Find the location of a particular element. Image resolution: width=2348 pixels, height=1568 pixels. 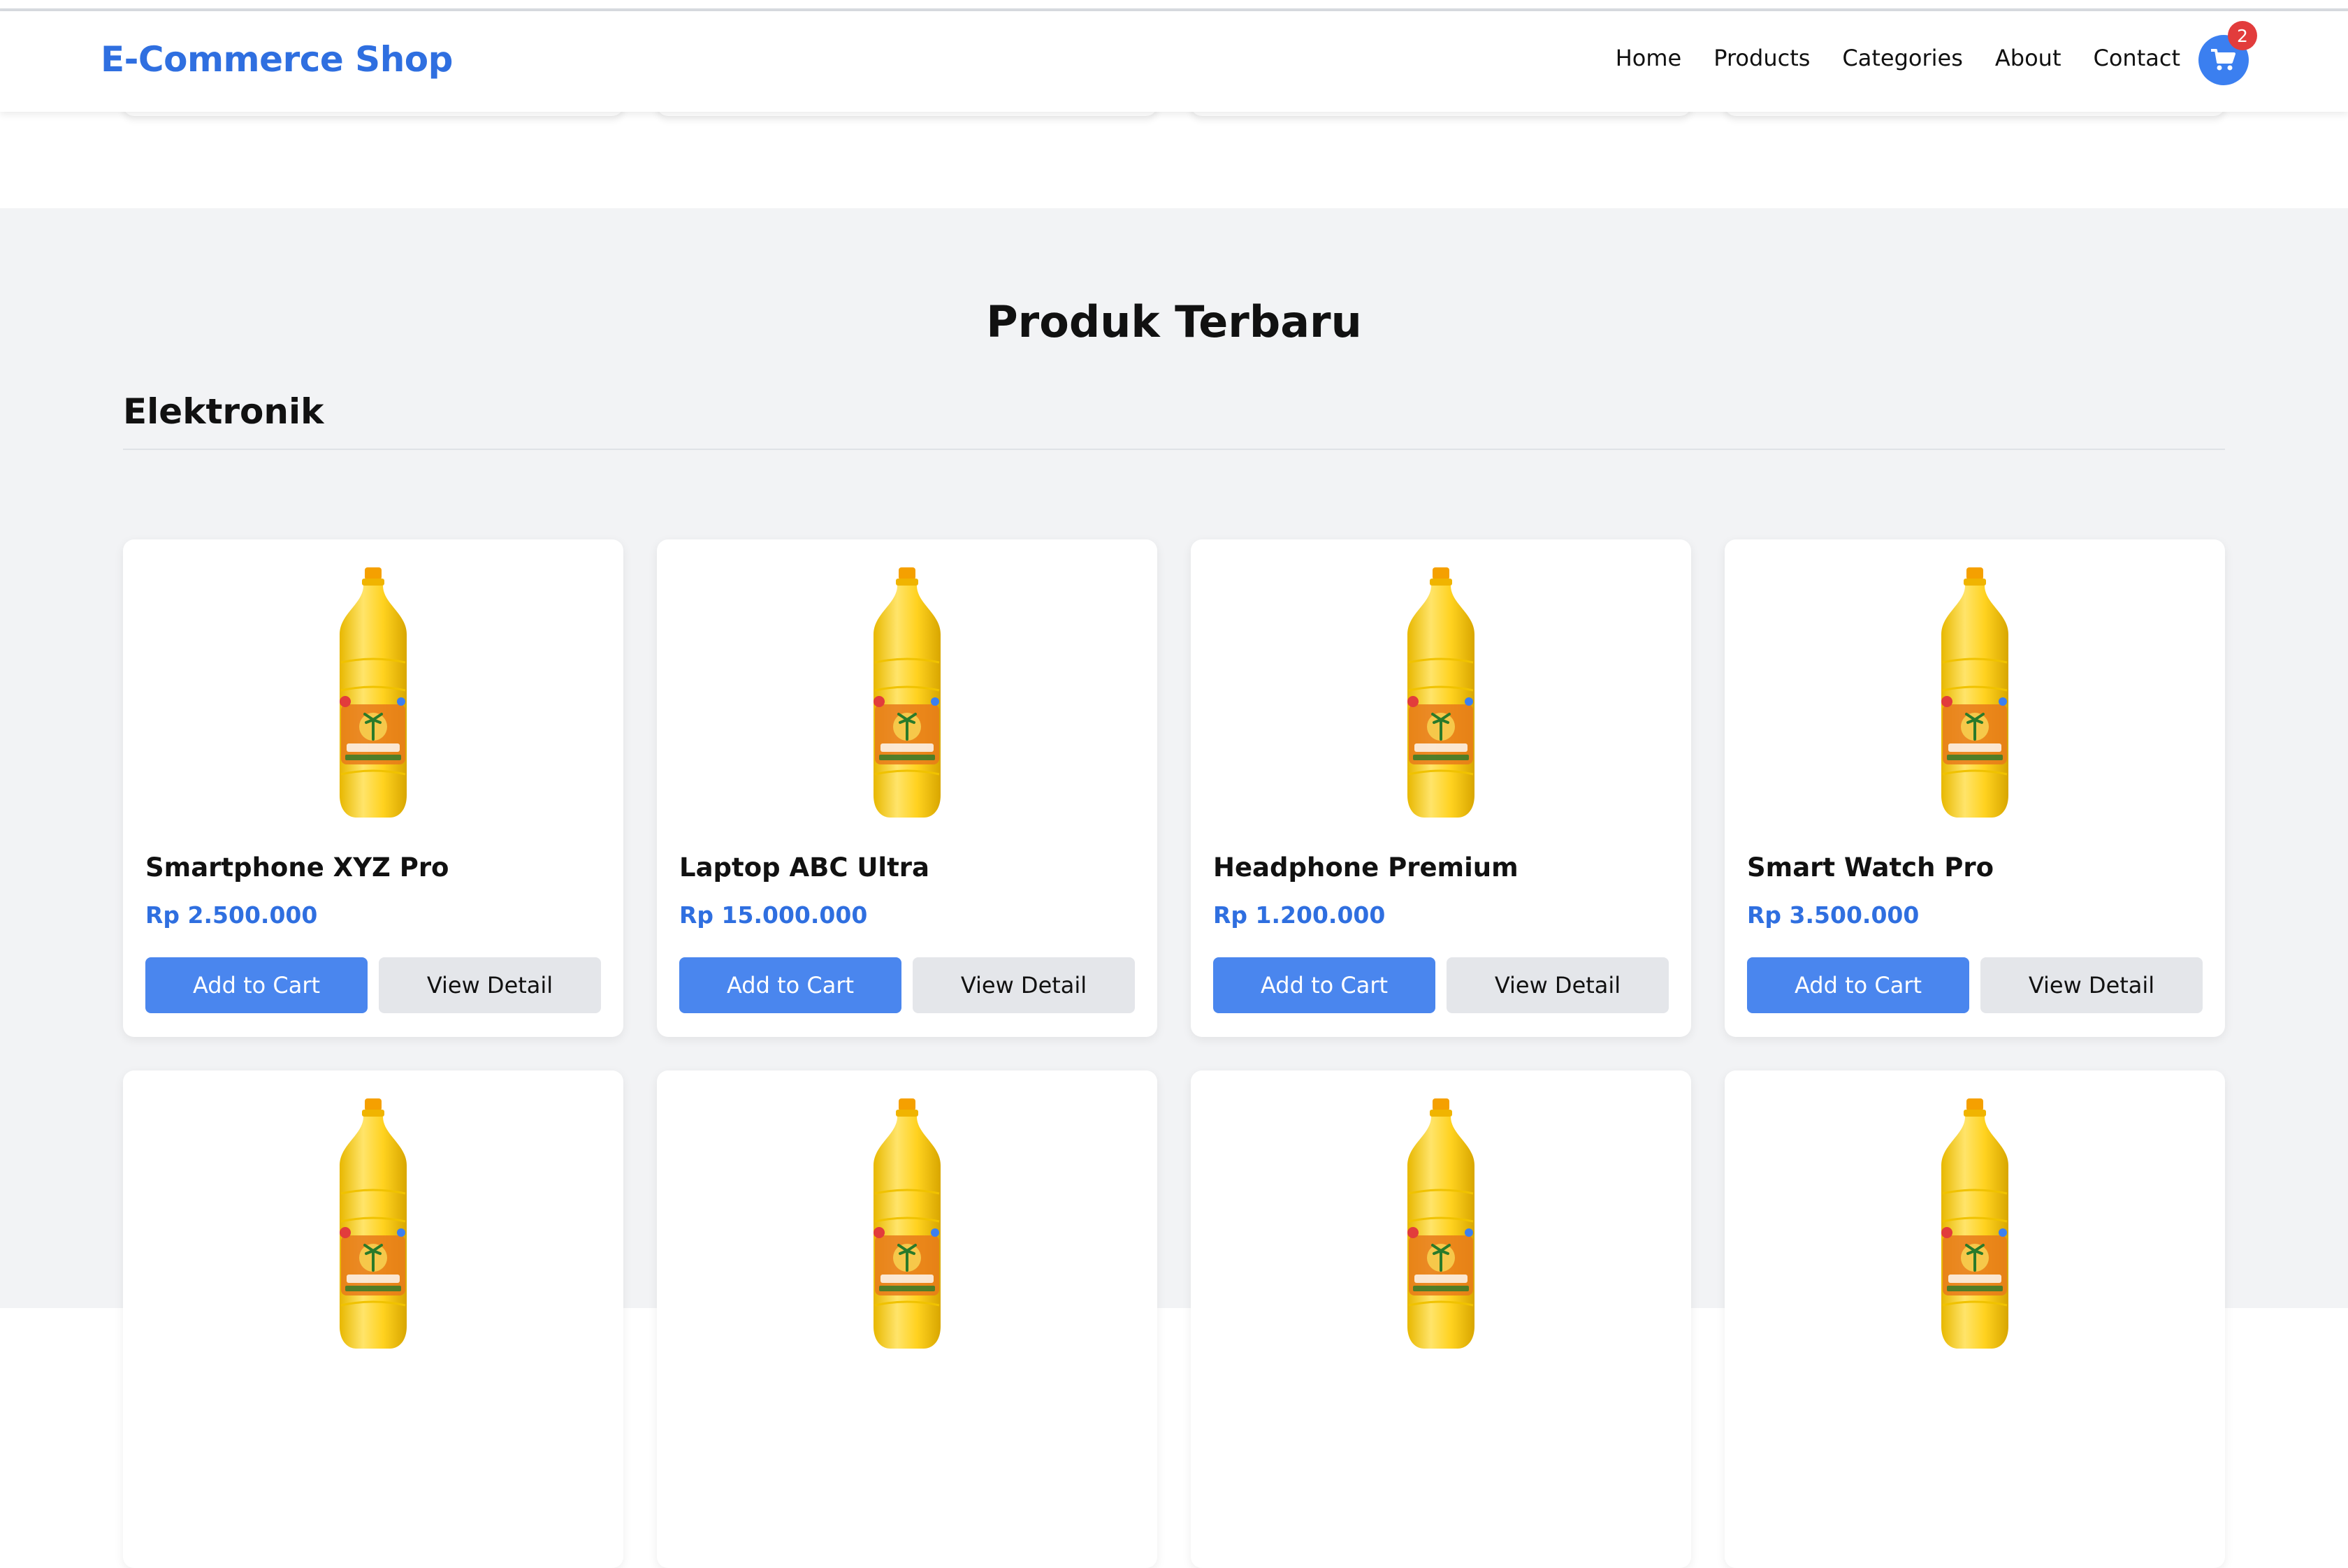

nav-about: About is located at coordinates (2028, 58).